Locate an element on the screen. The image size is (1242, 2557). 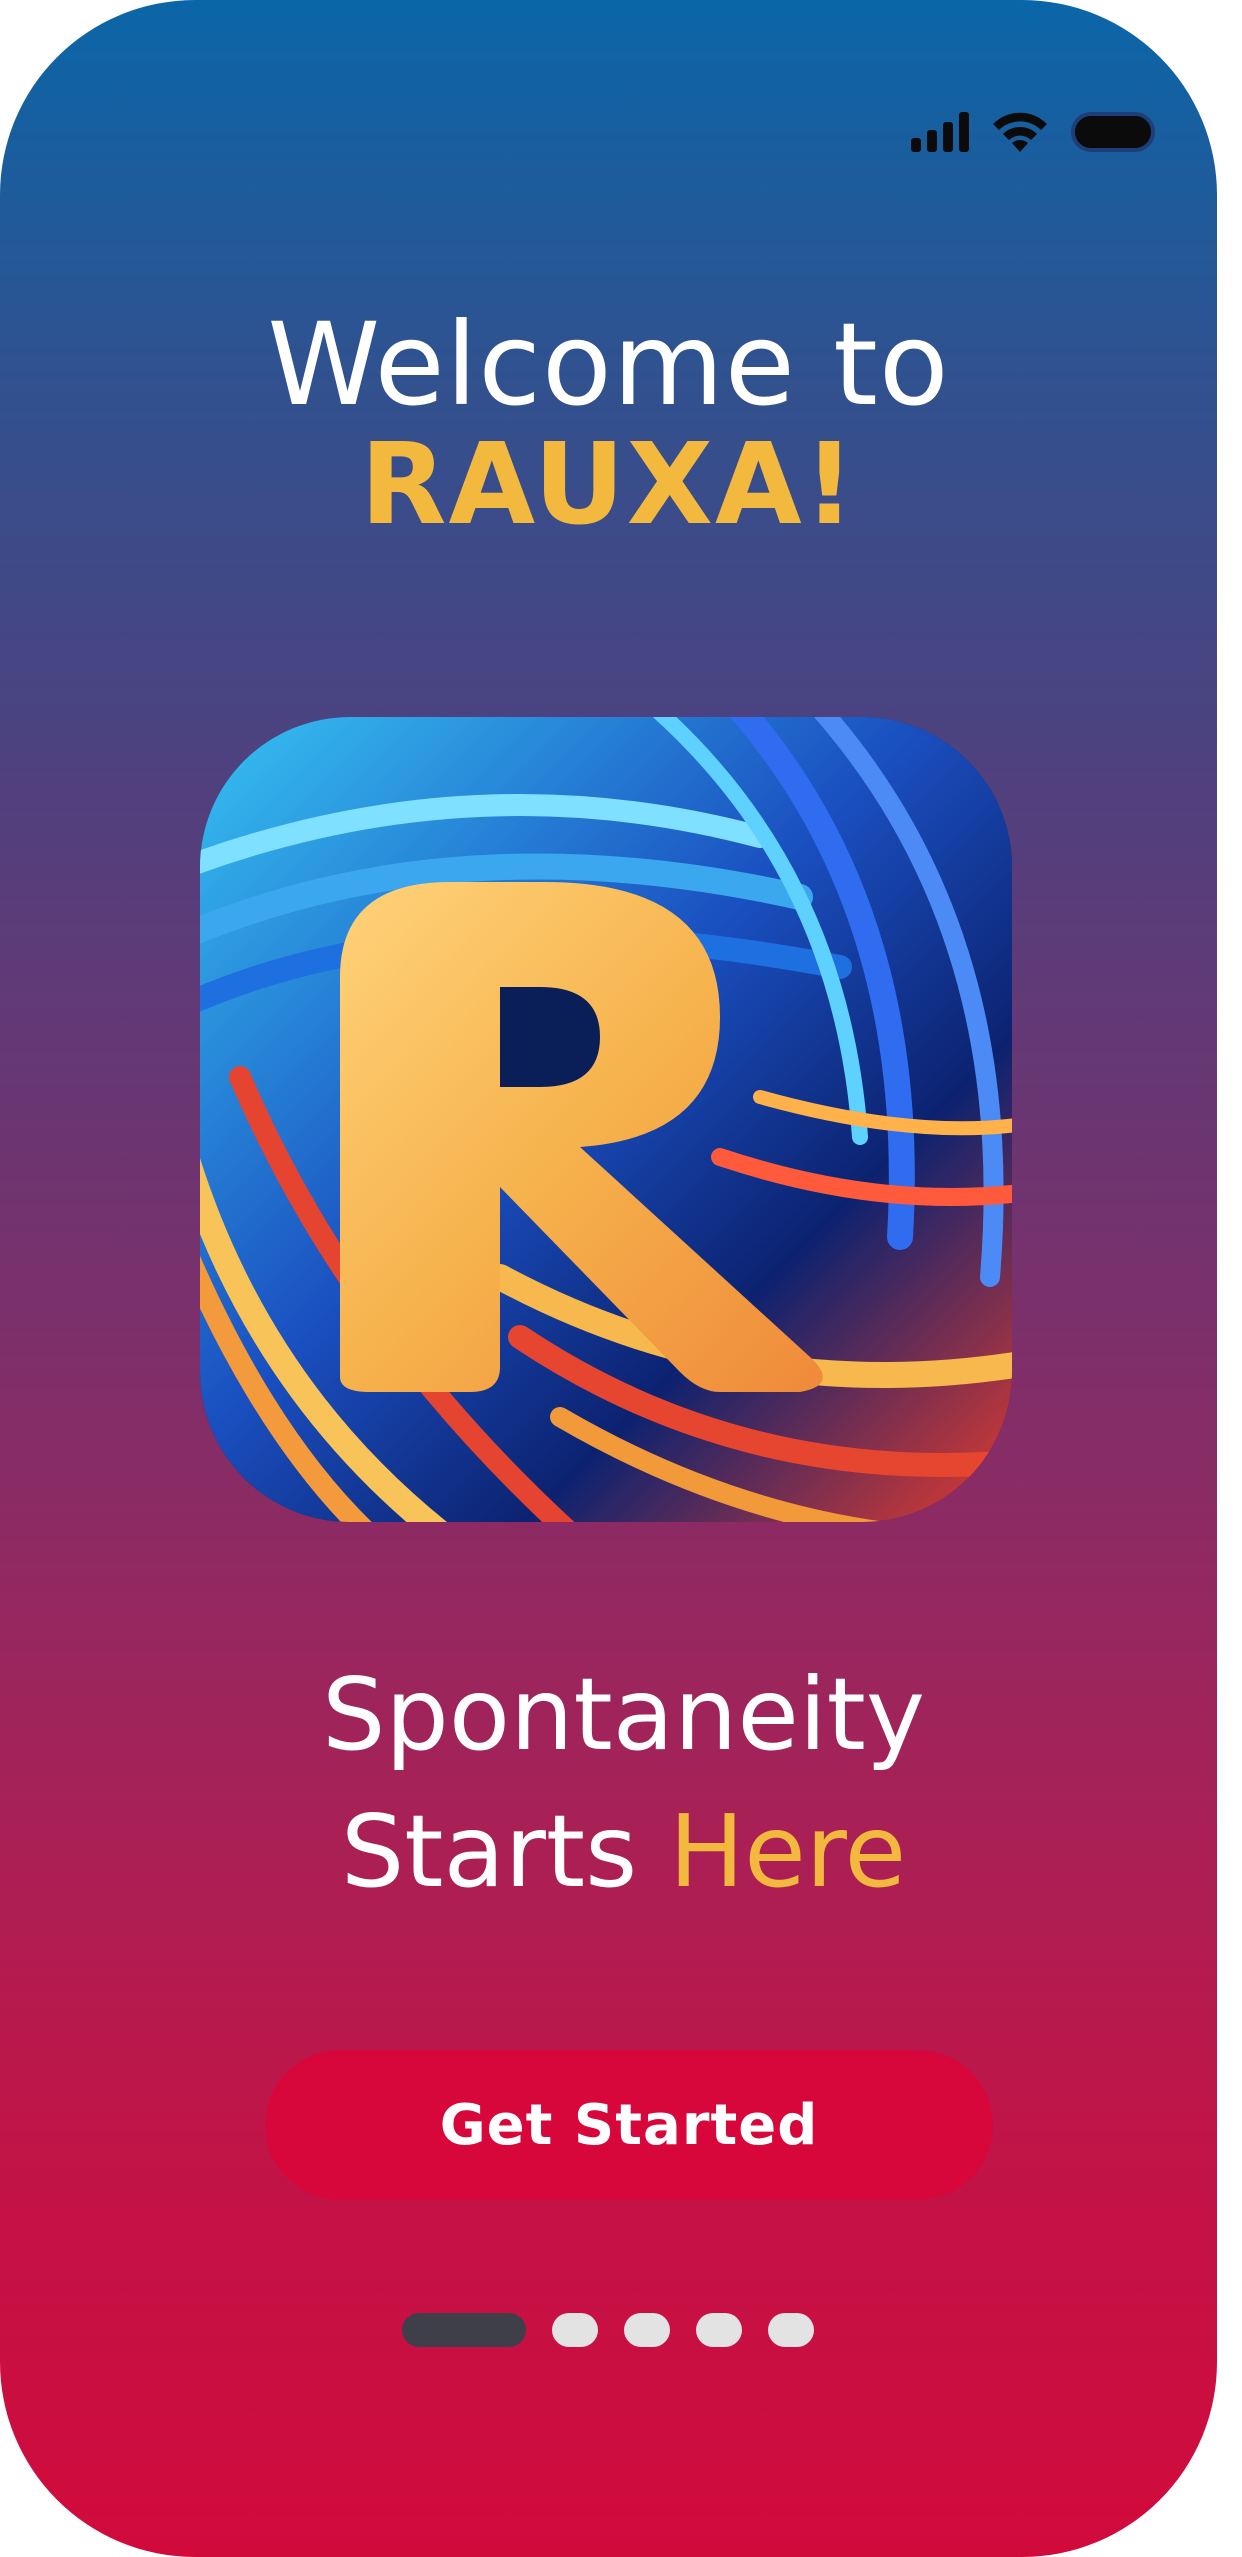
battery-icon is located at coordinates (1113, 132).